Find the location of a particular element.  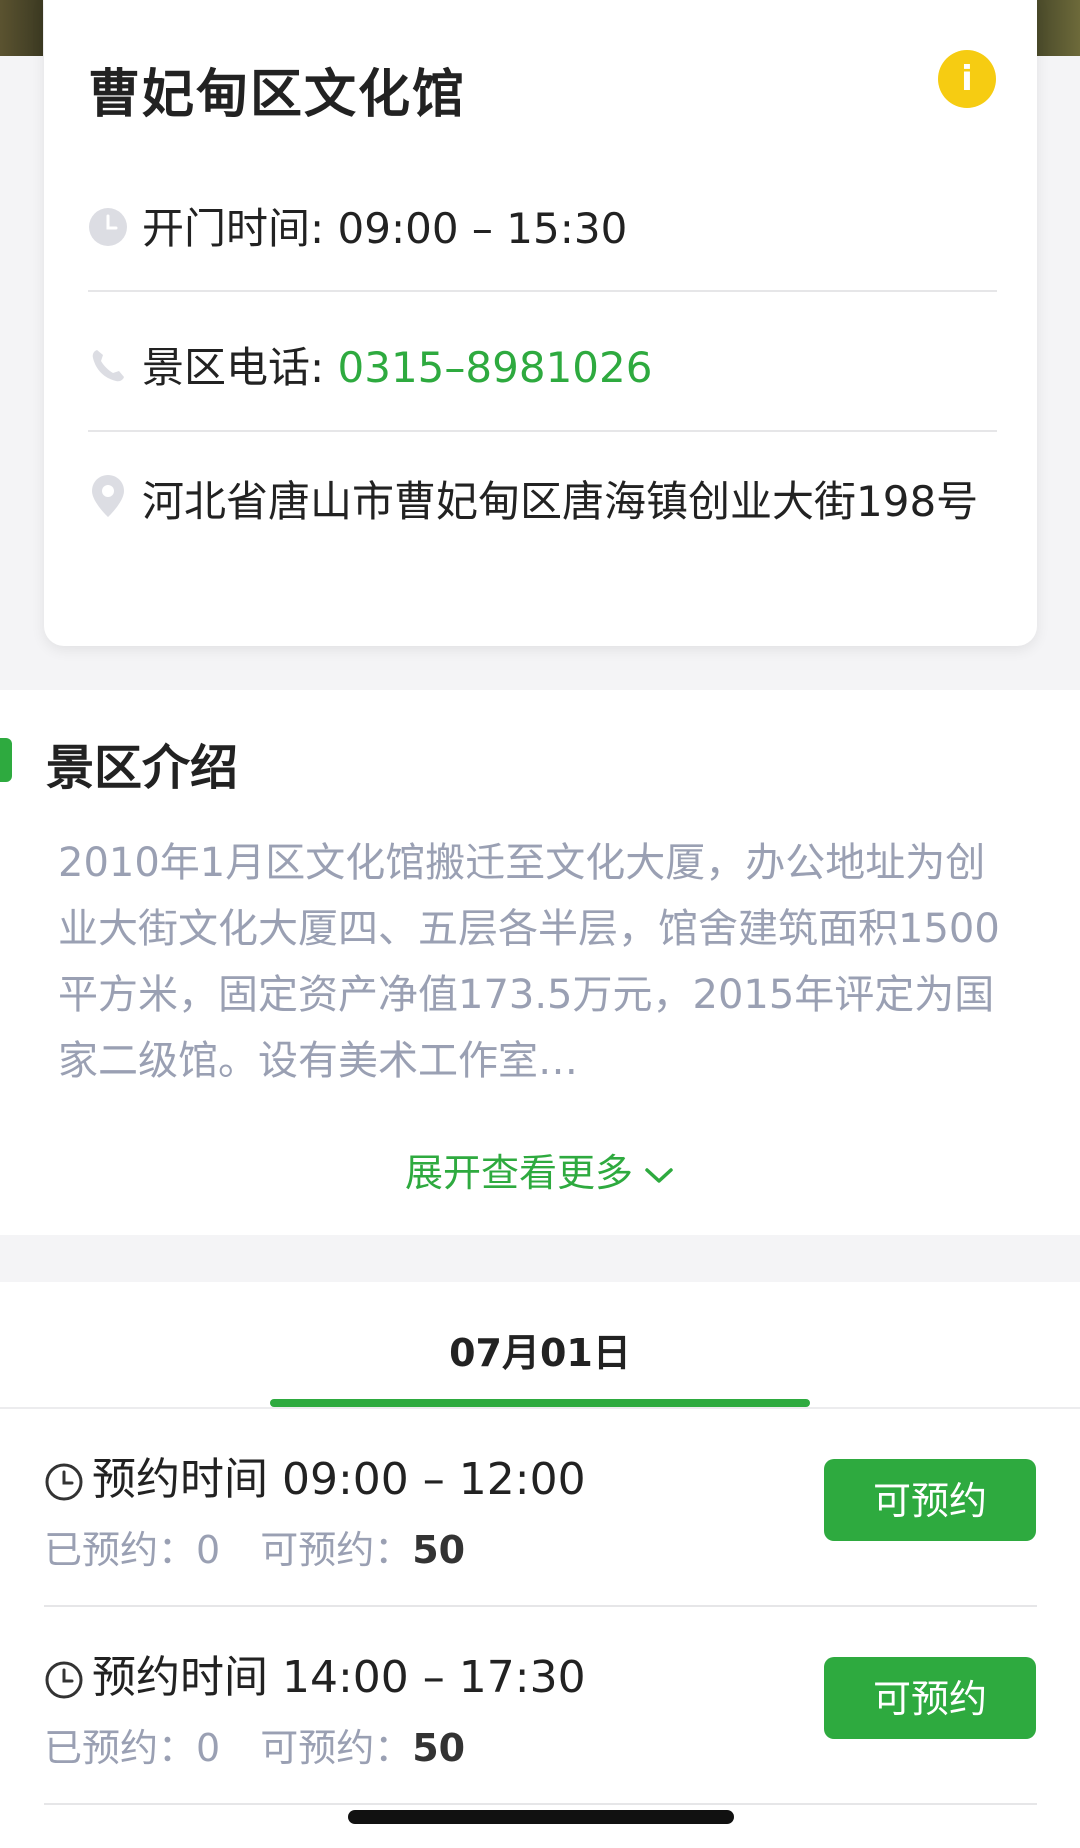

slot-time: 预约时间 09:00 – 12:00 is located at coordinates (315, 1475).